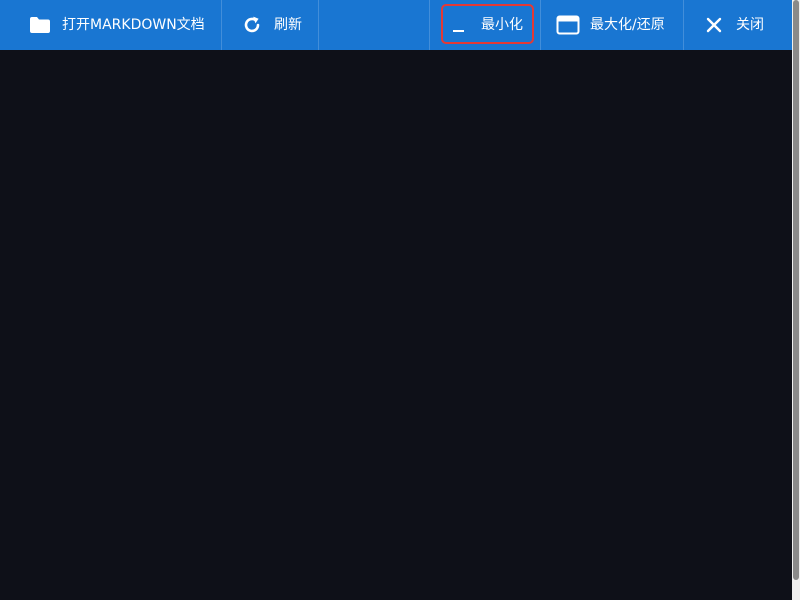 This screenshot has width=800, height=600. What do you see at coordinates (374, 25) in the screenshot?
I see `toolbar-spacer` at bounding box center [374, 25].